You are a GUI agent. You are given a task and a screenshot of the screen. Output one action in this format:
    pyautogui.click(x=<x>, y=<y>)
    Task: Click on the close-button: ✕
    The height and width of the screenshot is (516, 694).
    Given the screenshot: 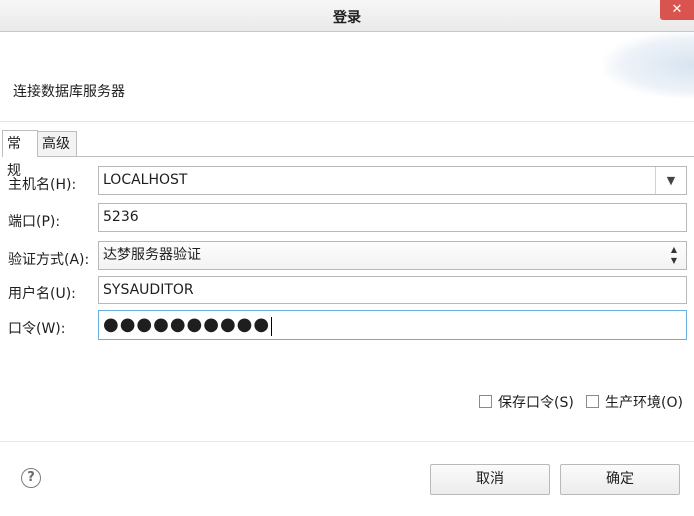 What is the action you would take?
    pyautogui.click(x=677, y=10)
    